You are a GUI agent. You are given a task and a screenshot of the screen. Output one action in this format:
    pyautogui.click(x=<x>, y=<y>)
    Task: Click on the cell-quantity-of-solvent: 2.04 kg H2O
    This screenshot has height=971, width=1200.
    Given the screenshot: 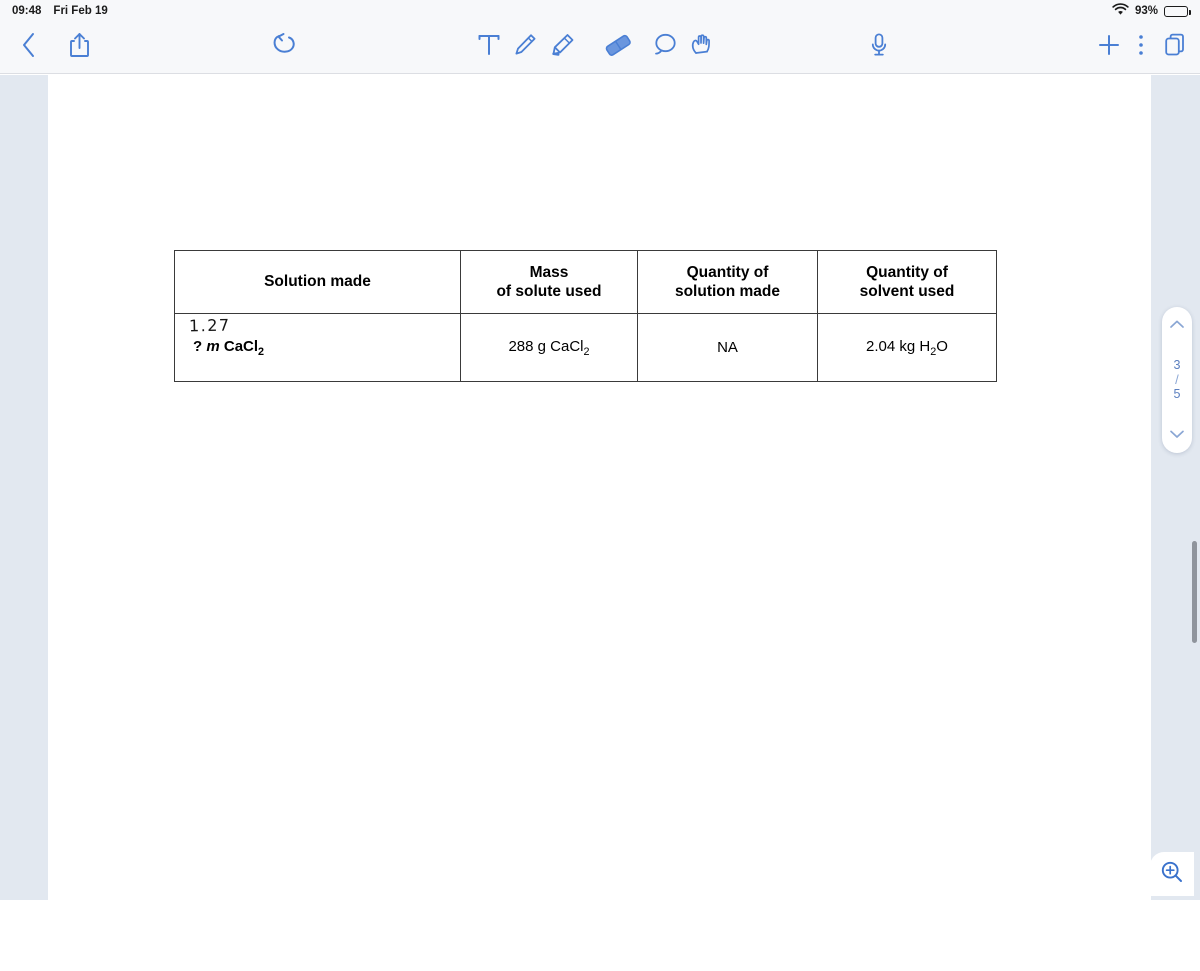 What is the action you would take?
    pyautogui.click(x=907, y=347)
    